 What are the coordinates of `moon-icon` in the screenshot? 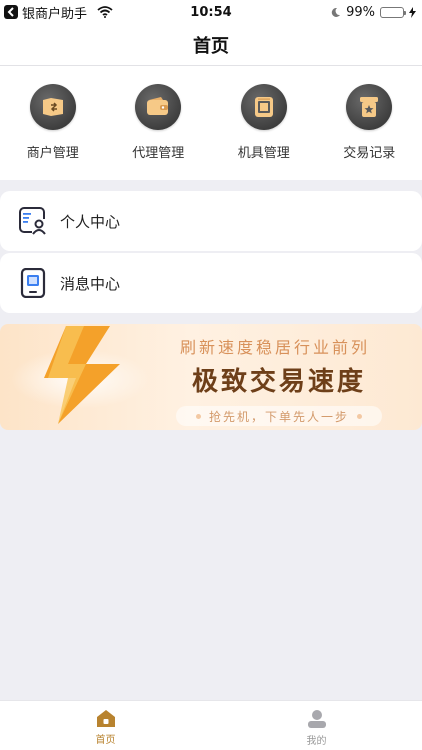 It's located at (336, 12).